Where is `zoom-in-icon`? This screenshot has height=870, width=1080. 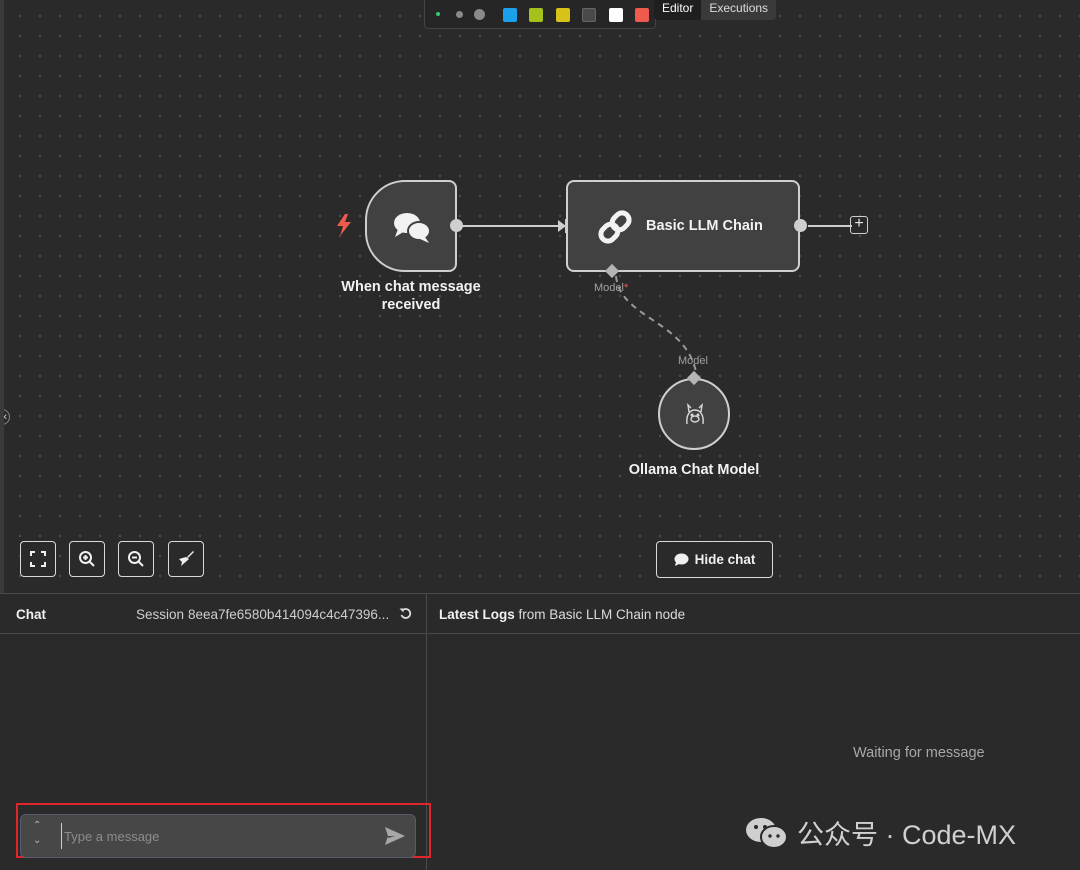
zoom-in-icon is located at coordinates (87, 559).